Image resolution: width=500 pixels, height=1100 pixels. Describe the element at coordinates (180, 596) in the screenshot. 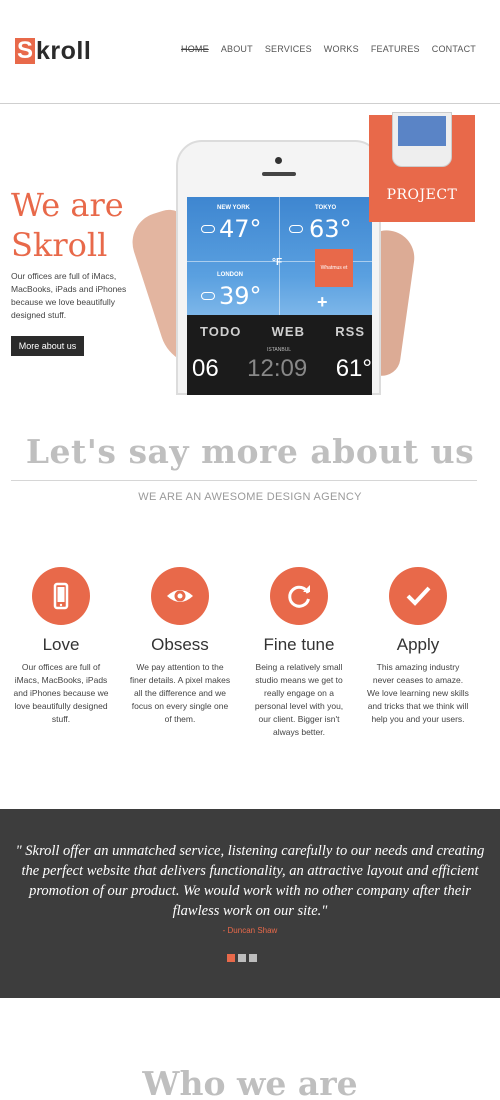

I see `eye-icon` at that location.